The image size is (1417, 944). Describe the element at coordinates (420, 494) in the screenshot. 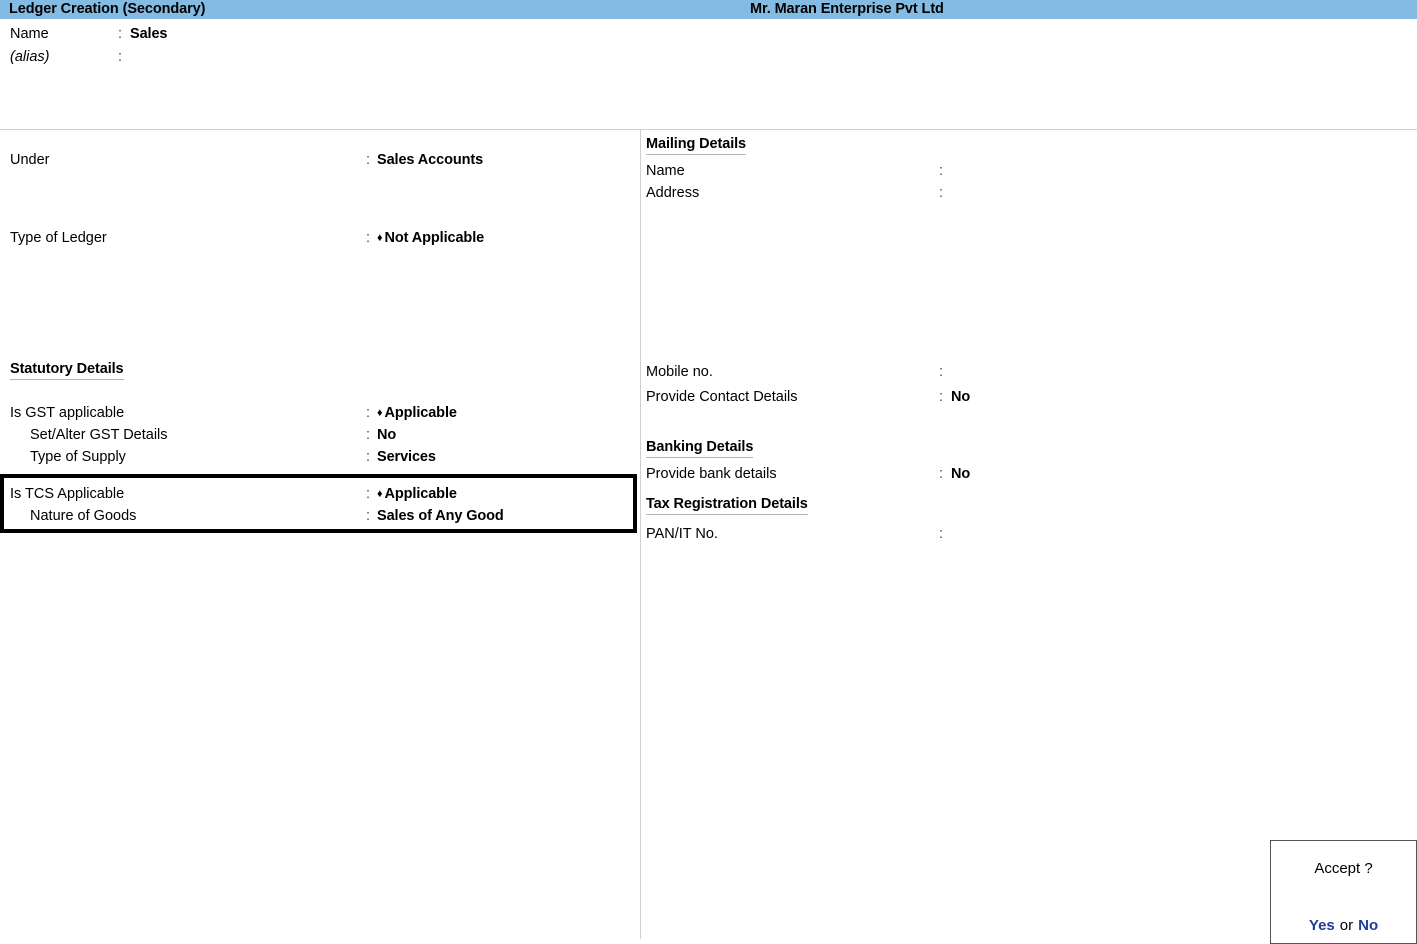

I see `is-tcs-applicable-value-text: Applicable` at that location.